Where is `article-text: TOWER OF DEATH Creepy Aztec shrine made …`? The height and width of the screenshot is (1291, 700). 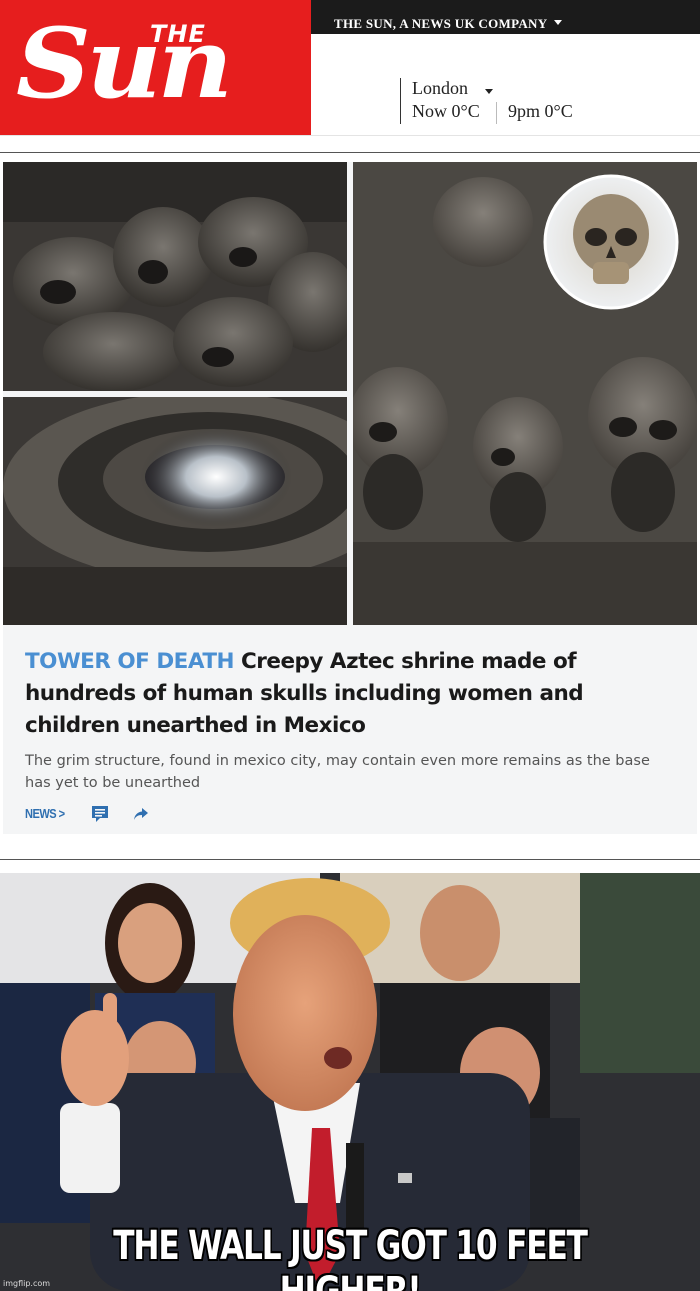
article-text: TOWER OF DEATH Creepy Aztec shrine made … is located at coordinates (350, 720).